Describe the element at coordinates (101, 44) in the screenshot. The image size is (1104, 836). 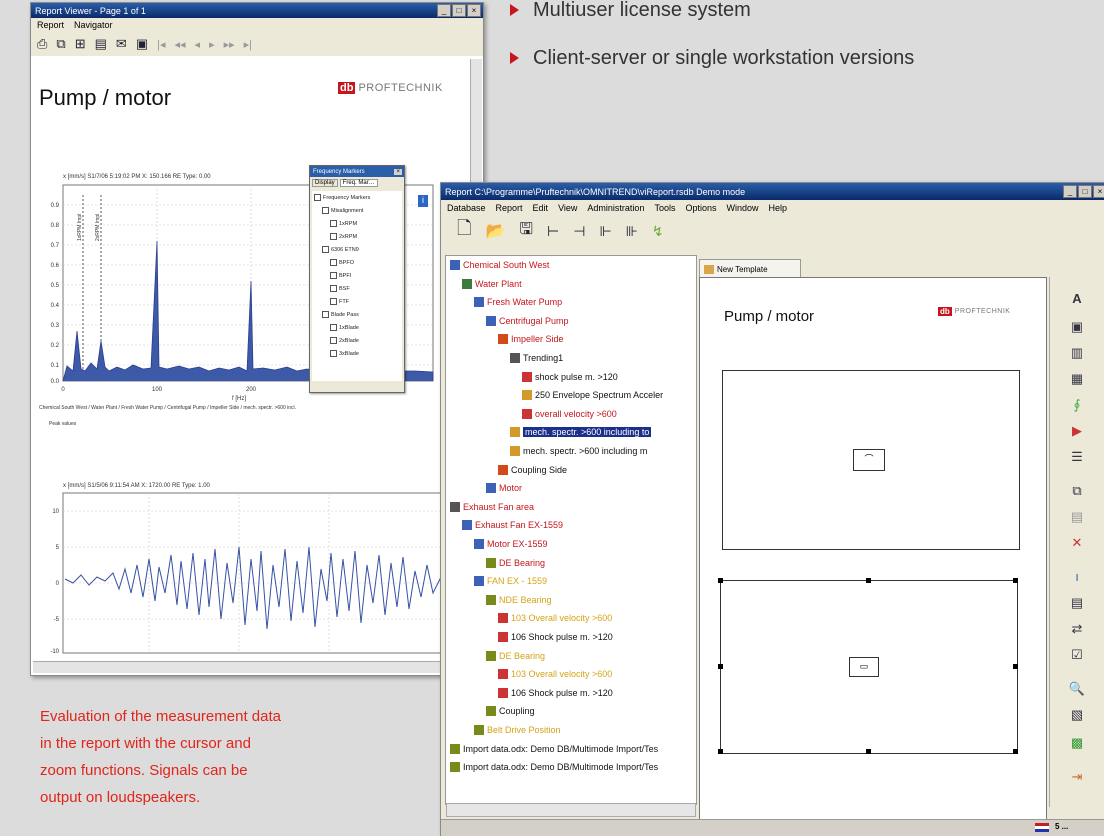
I see `page-setup-icon: ▤` at that location.